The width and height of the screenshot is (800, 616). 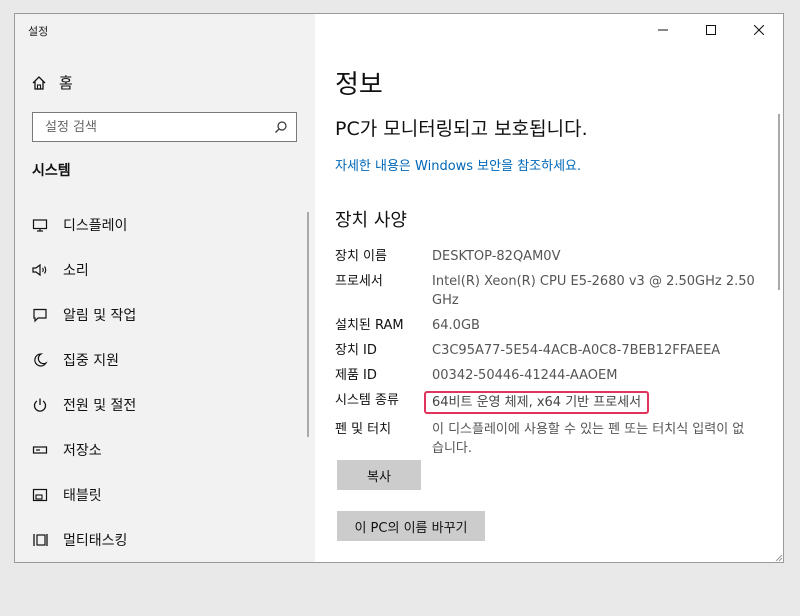 What do you see at coordinates (525, 375) in the screenshot?
I see `spec-value: 00342-50446-41244-AAOEM` at bounding box center [525, 375].